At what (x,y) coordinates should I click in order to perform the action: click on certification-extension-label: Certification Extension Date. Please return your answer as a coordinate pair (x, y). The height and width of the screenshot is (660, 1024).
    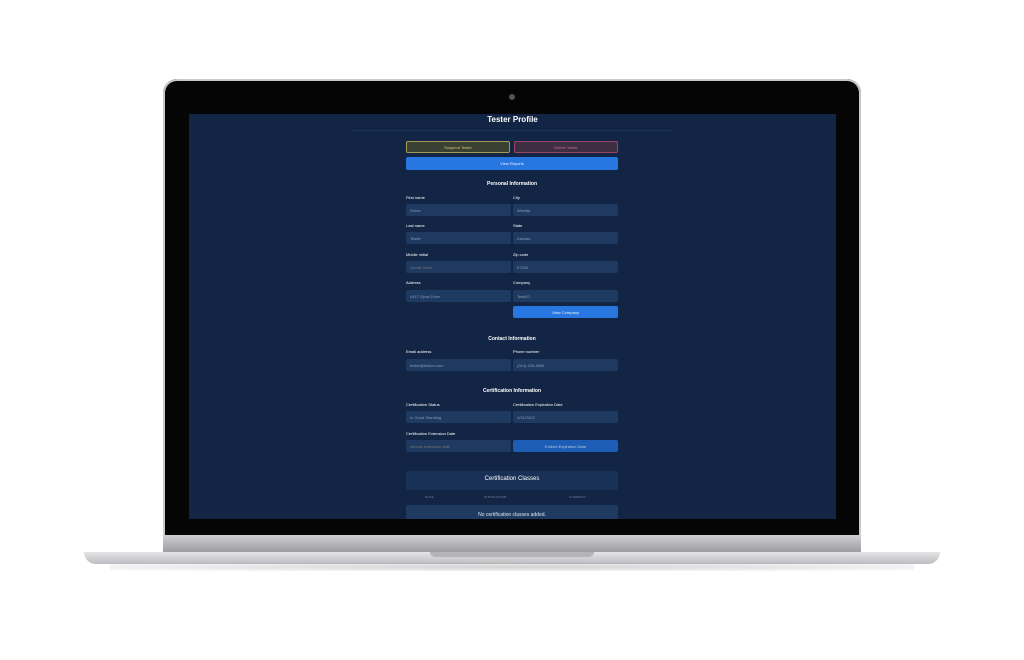
    Looking at the image, I should click on (431, 433).